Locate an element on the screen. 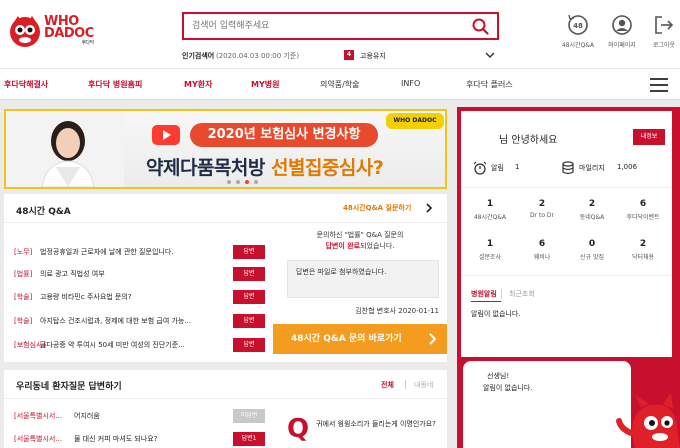 Image resolution: width=680 pixels, height=448 pixels. chevron-down-icon is located at coordinates (490, 55).